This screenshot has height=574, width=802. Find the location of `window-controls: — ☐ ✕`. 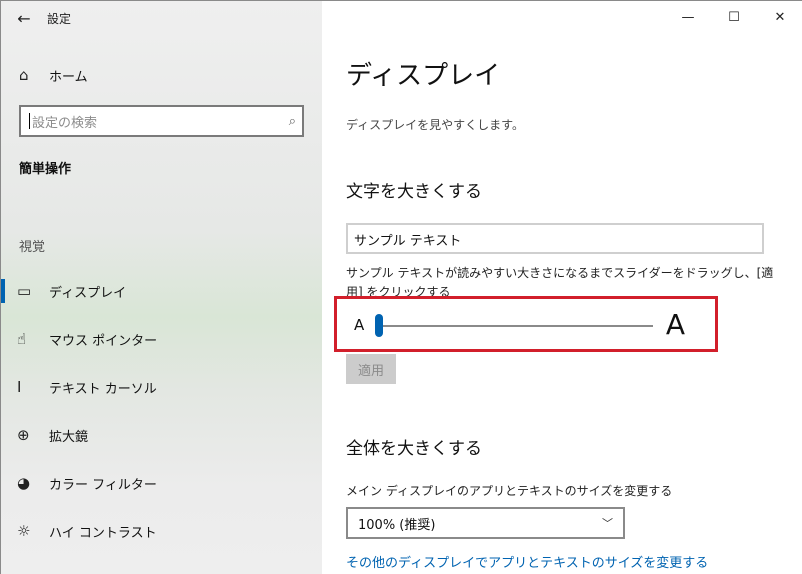

window-controls: — ☐ ✕ is located at coordinates (733, 17).